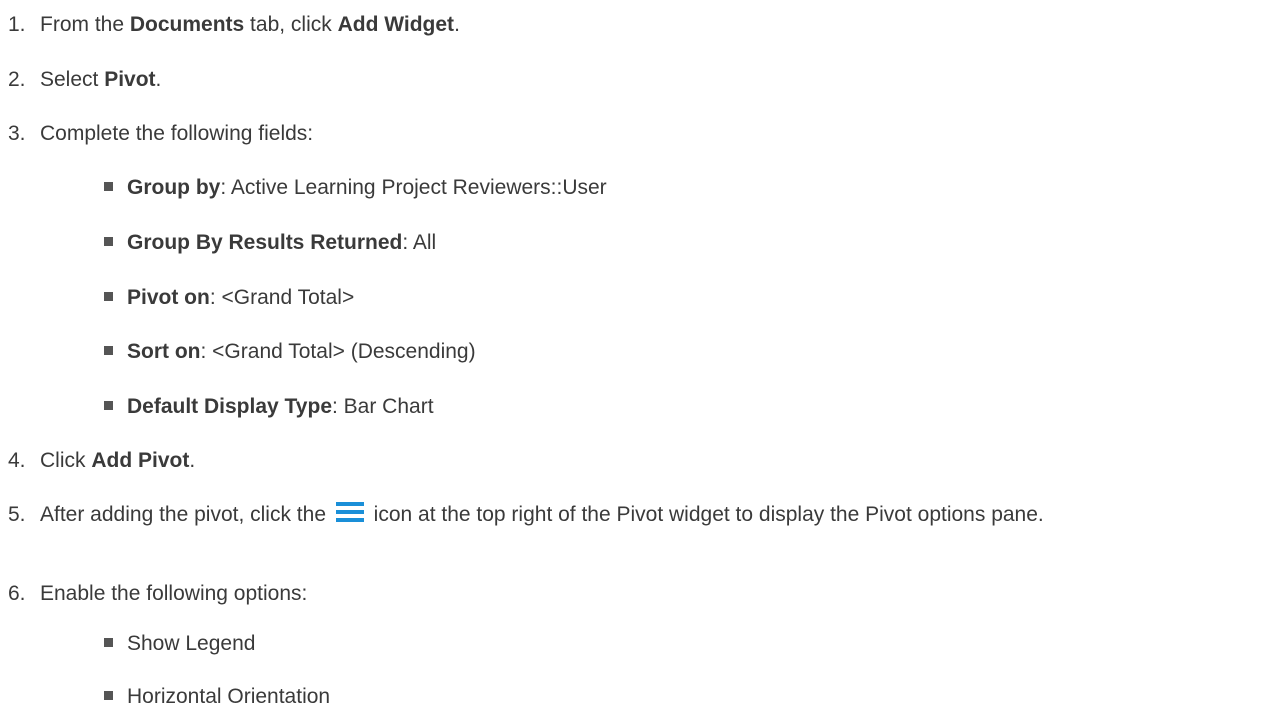 This screenshot has width=1276, height=715. Describe the element at coordinates (168, 297) in the screenshot. I see `field-label: Pivot on` at that location.